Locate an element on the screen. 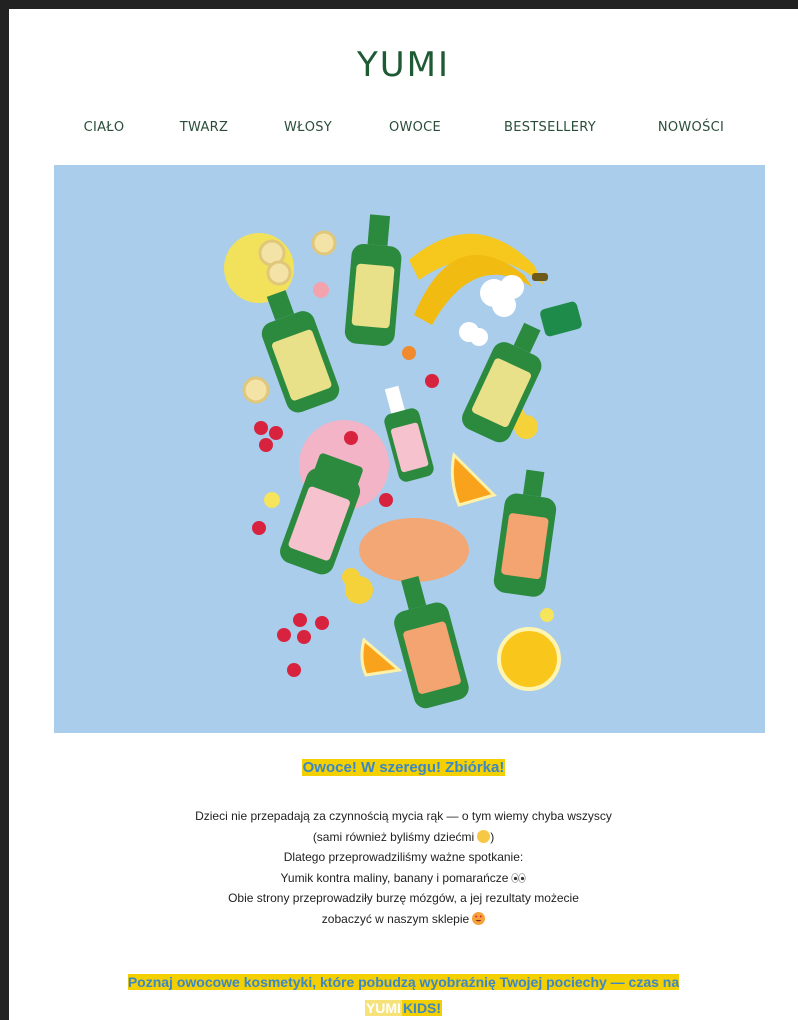 Image resolution: width=798 pixels, height=1020 pixels. paragraph-line: (sami również byliśmy dziećmi) is located at coordinates (403, 837).